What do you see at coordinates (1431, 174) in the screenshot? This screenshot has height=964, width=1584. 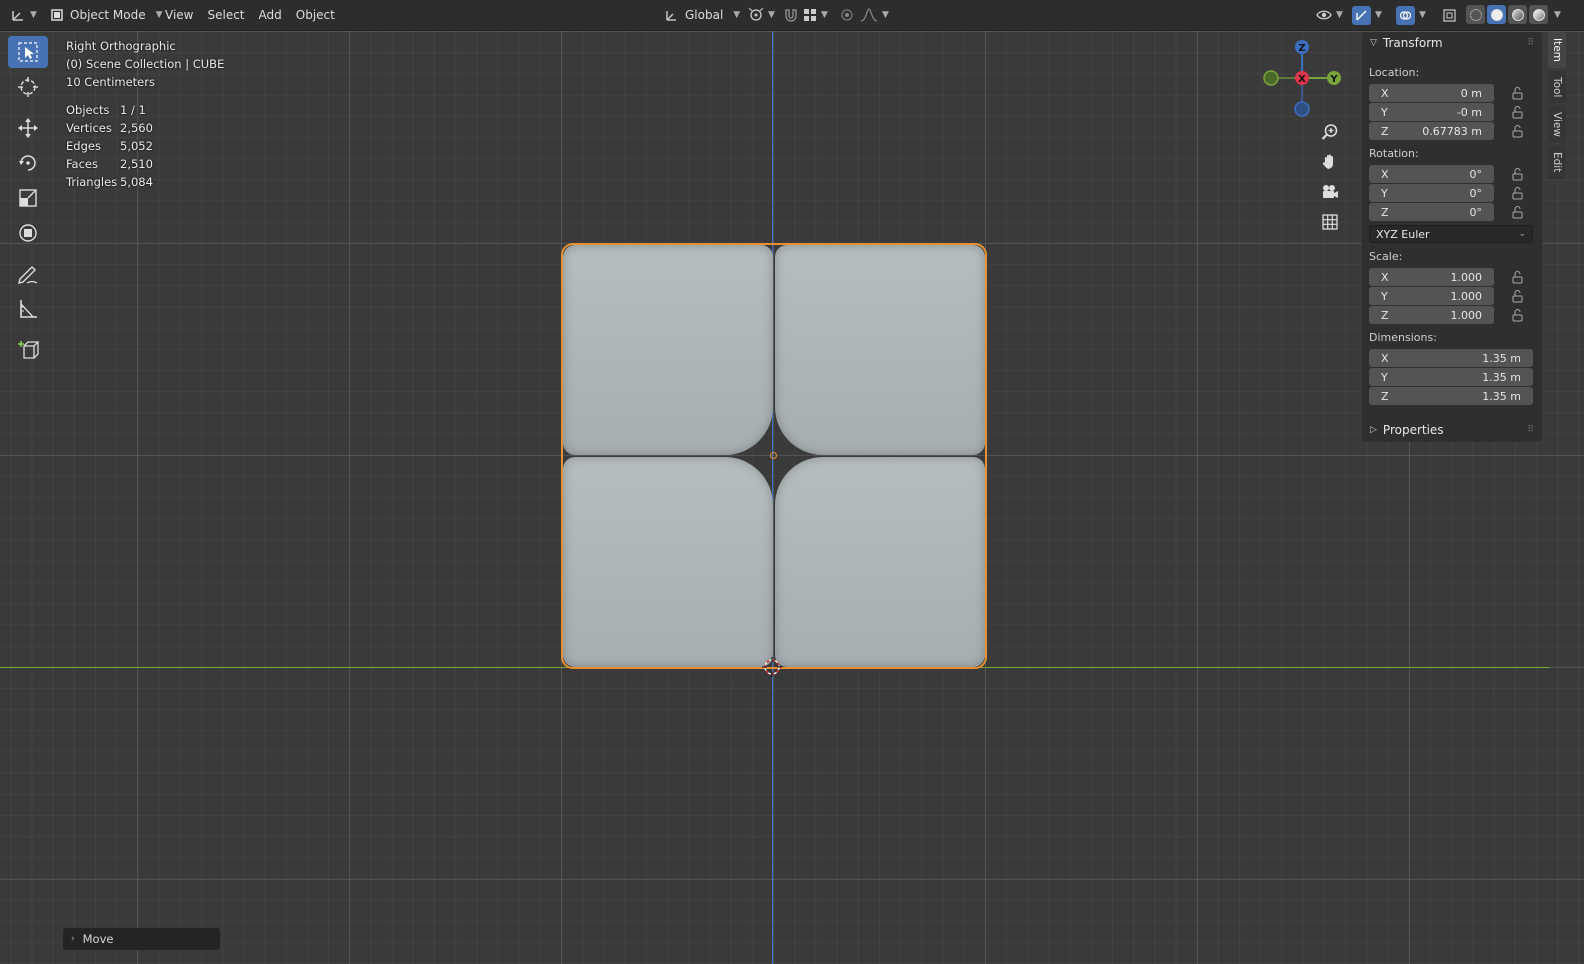 I see `rotation-x-field: X 0°` at bounding box center [1431, 174].